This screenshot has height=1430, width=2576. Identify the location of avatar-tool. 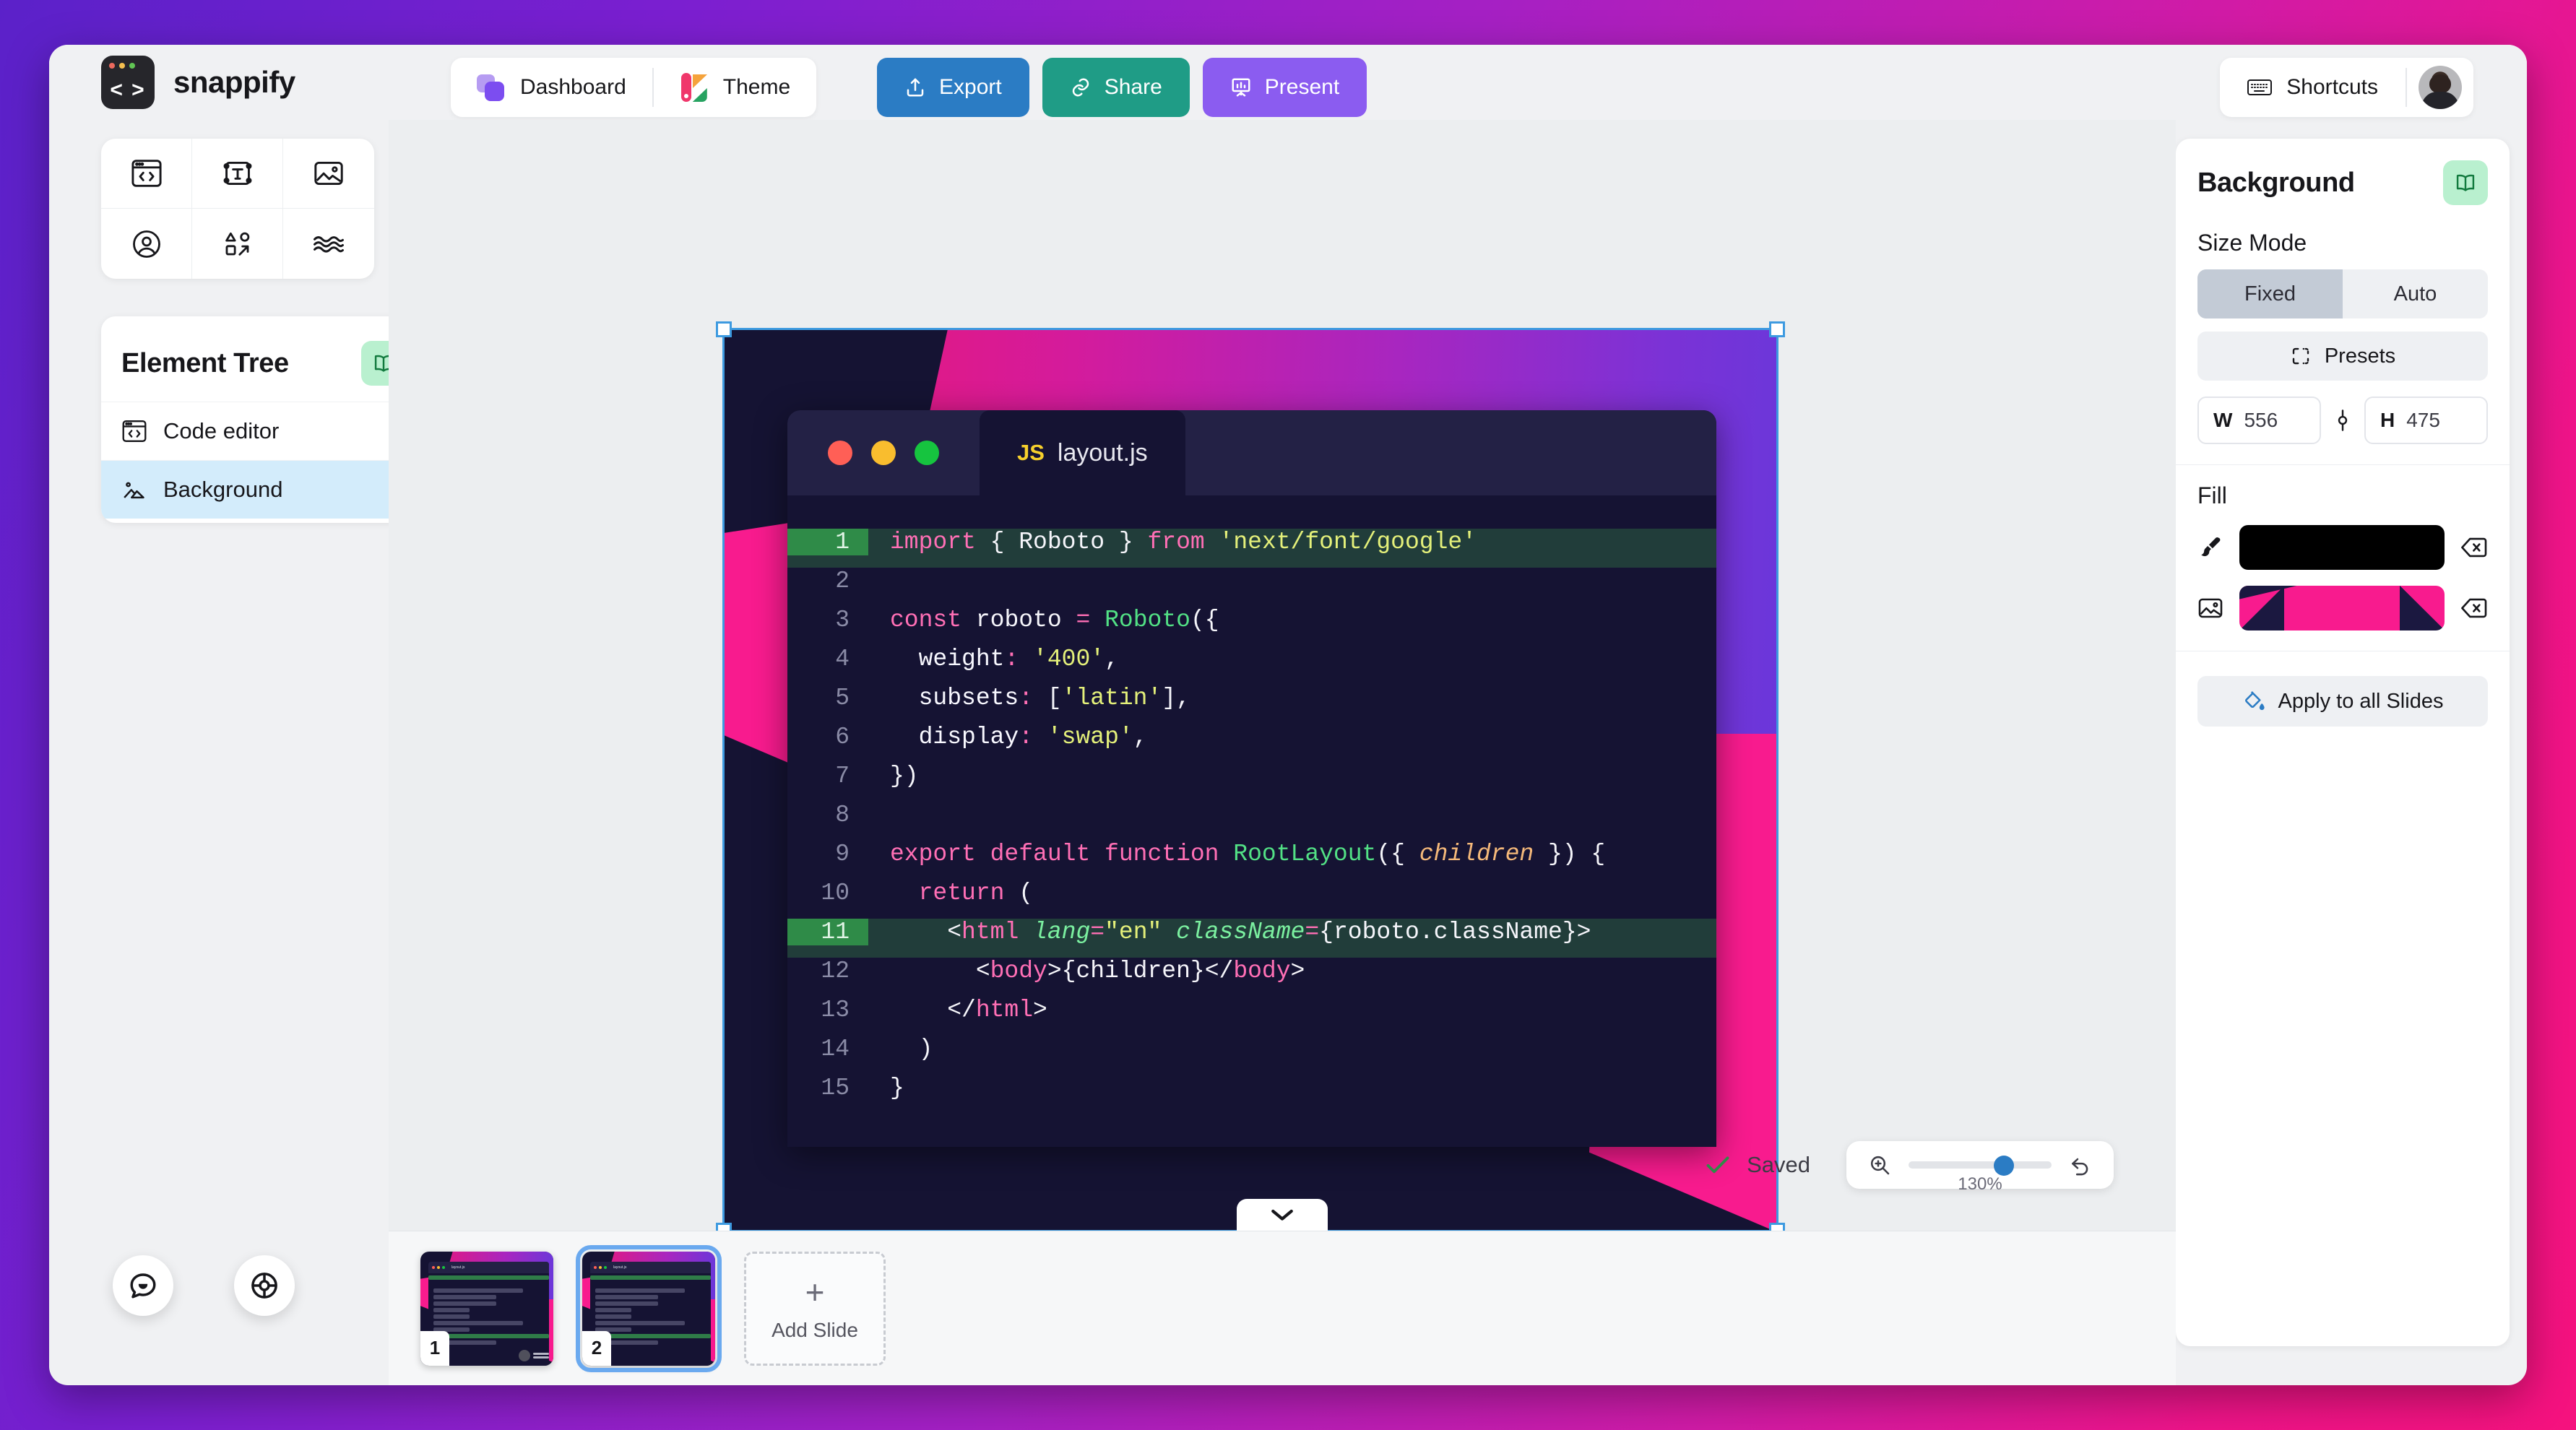
(146, 244).